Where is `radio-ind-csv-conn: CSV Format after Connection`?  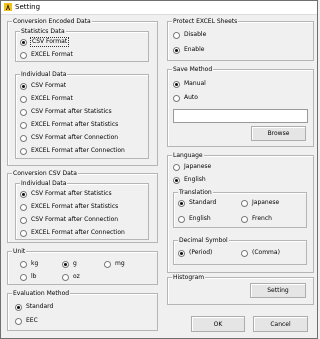
radio-ind-csv-conn: CSV Format after Connection is located at coordinates (69, 138).